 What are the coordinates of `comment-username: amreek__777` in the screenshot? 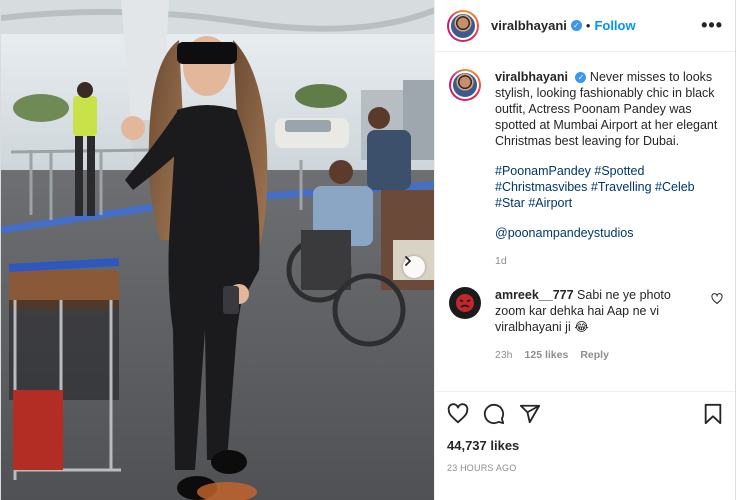 It's located at (534, 295).